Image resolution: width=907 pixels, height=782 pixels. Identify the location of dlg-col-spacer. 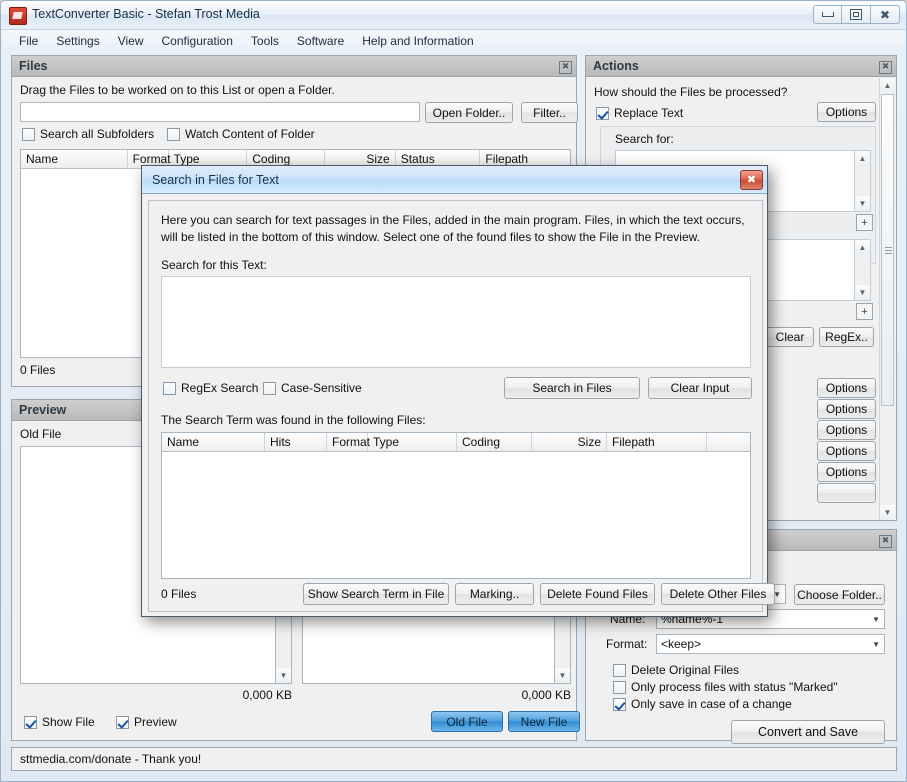
(728, 442).